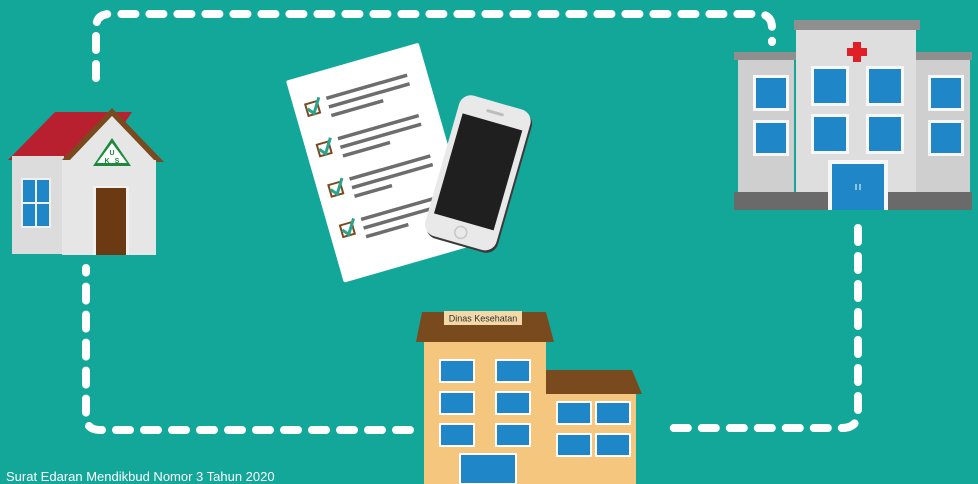 The image size is (978, 484). I want to click on hospital-door, so click(858, 187).